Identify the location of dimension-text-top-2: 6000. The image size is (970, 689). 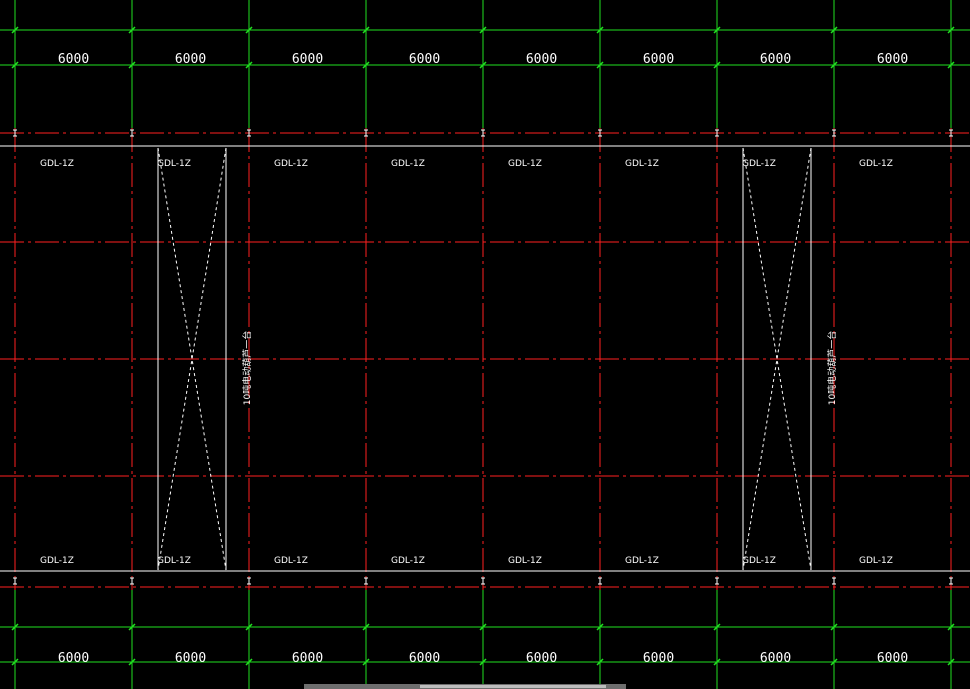
(307, 59).